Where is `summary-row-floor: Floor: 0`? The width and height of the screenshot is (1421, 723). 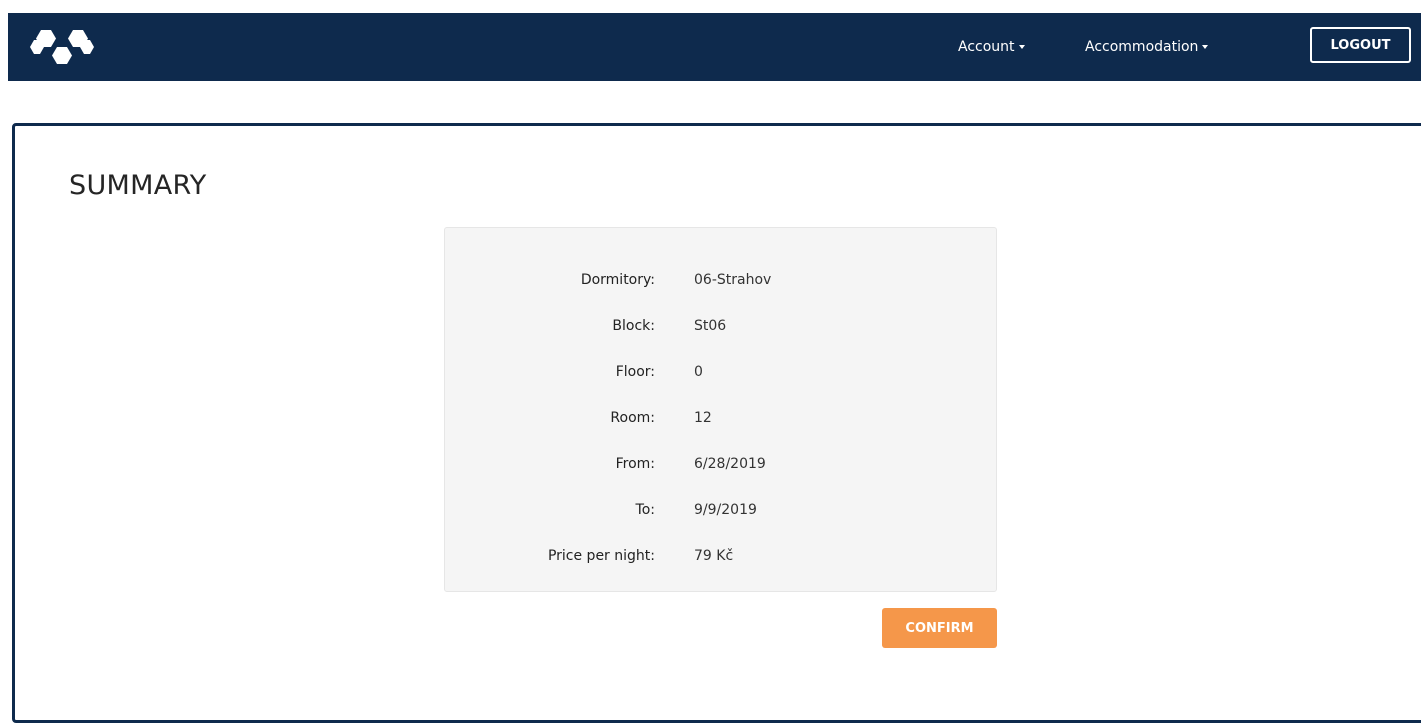 summary-row-floor: Floor: 0 is located at coordinates (720, 372).